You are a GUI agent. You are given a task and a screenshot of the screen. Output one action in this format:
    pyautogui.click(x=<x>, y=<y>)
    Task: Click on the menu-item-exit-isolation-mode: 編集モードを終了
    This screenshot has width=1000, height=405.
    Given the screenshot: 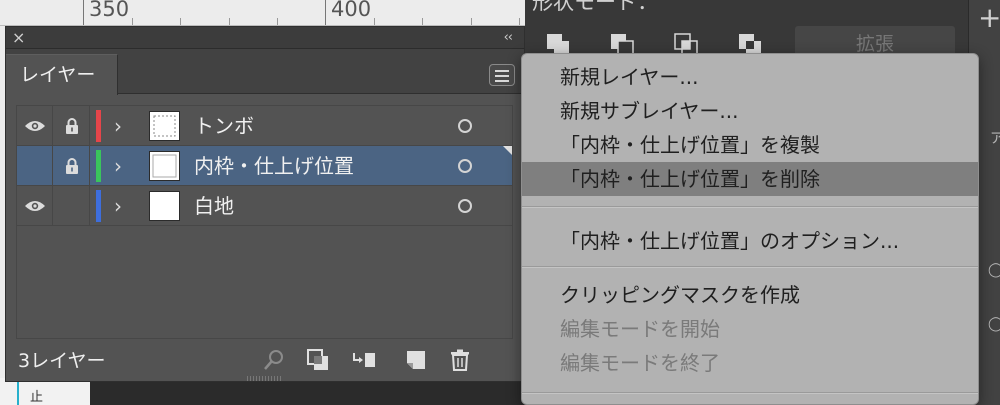 What is the action you would take?
    pyautogui.click(x=640, y=363)
    